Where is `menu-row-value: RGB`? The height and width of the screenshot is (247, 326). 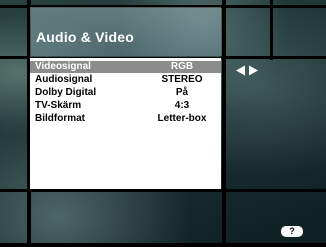 menu-row-value: RGB is located at coordinates (182, 66).